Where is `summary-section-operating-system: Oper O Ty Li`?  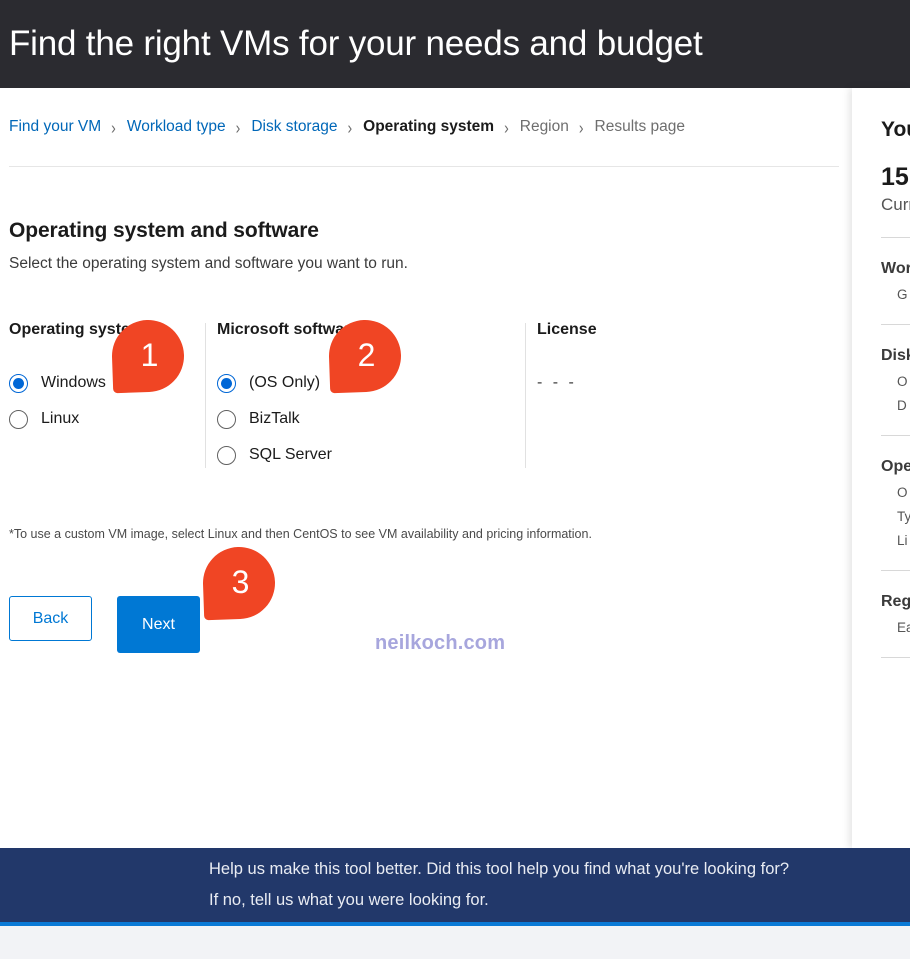
summary-section-operating-system: Oper O Ty Li is located at coordinates (895, 503).